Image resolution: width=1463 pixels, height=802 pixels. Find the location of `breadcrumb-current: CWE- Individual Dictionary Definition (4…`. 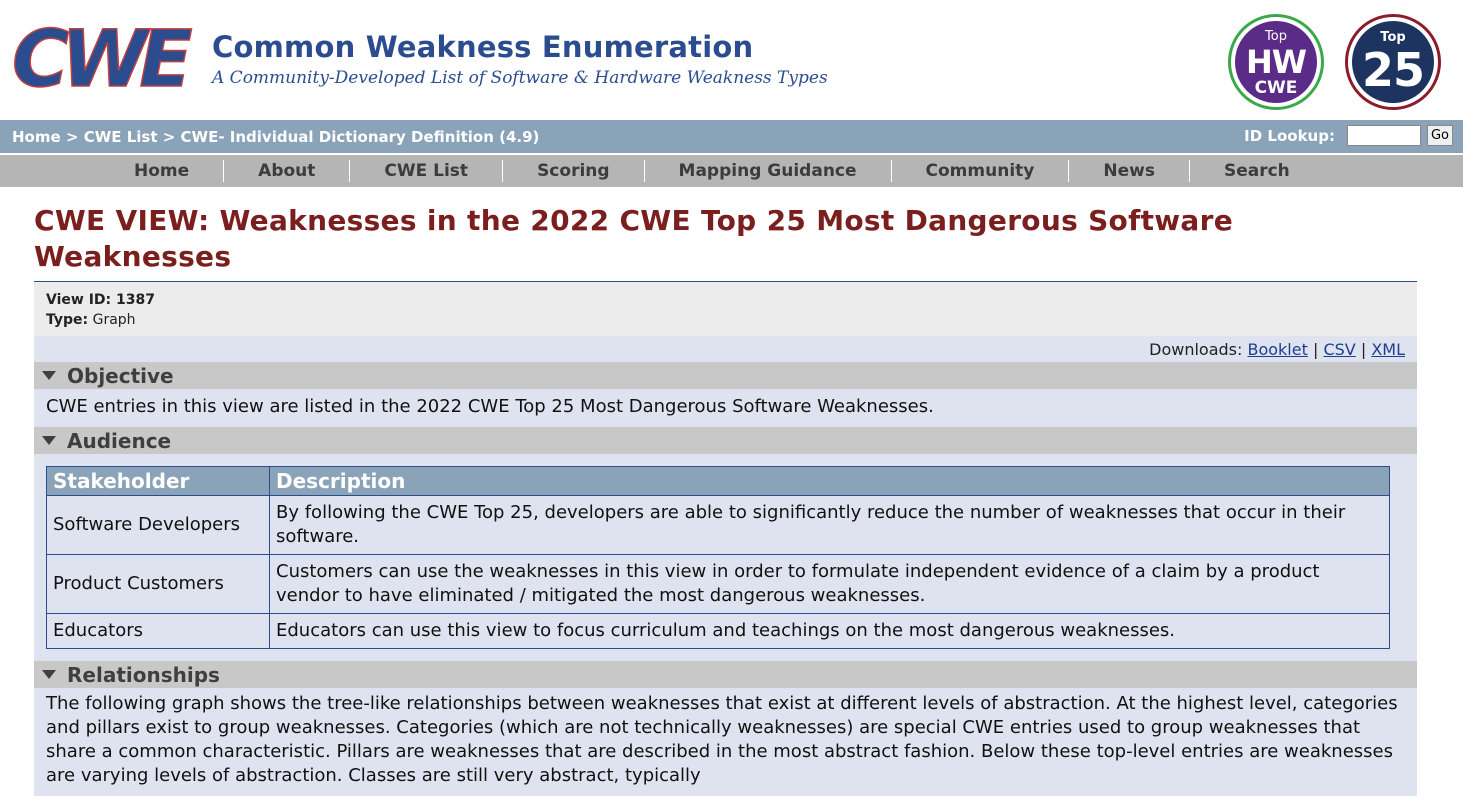

breadcrumb-current: CWE- Individual Dictionary Definition (4… is located at coordinates (360, 137).